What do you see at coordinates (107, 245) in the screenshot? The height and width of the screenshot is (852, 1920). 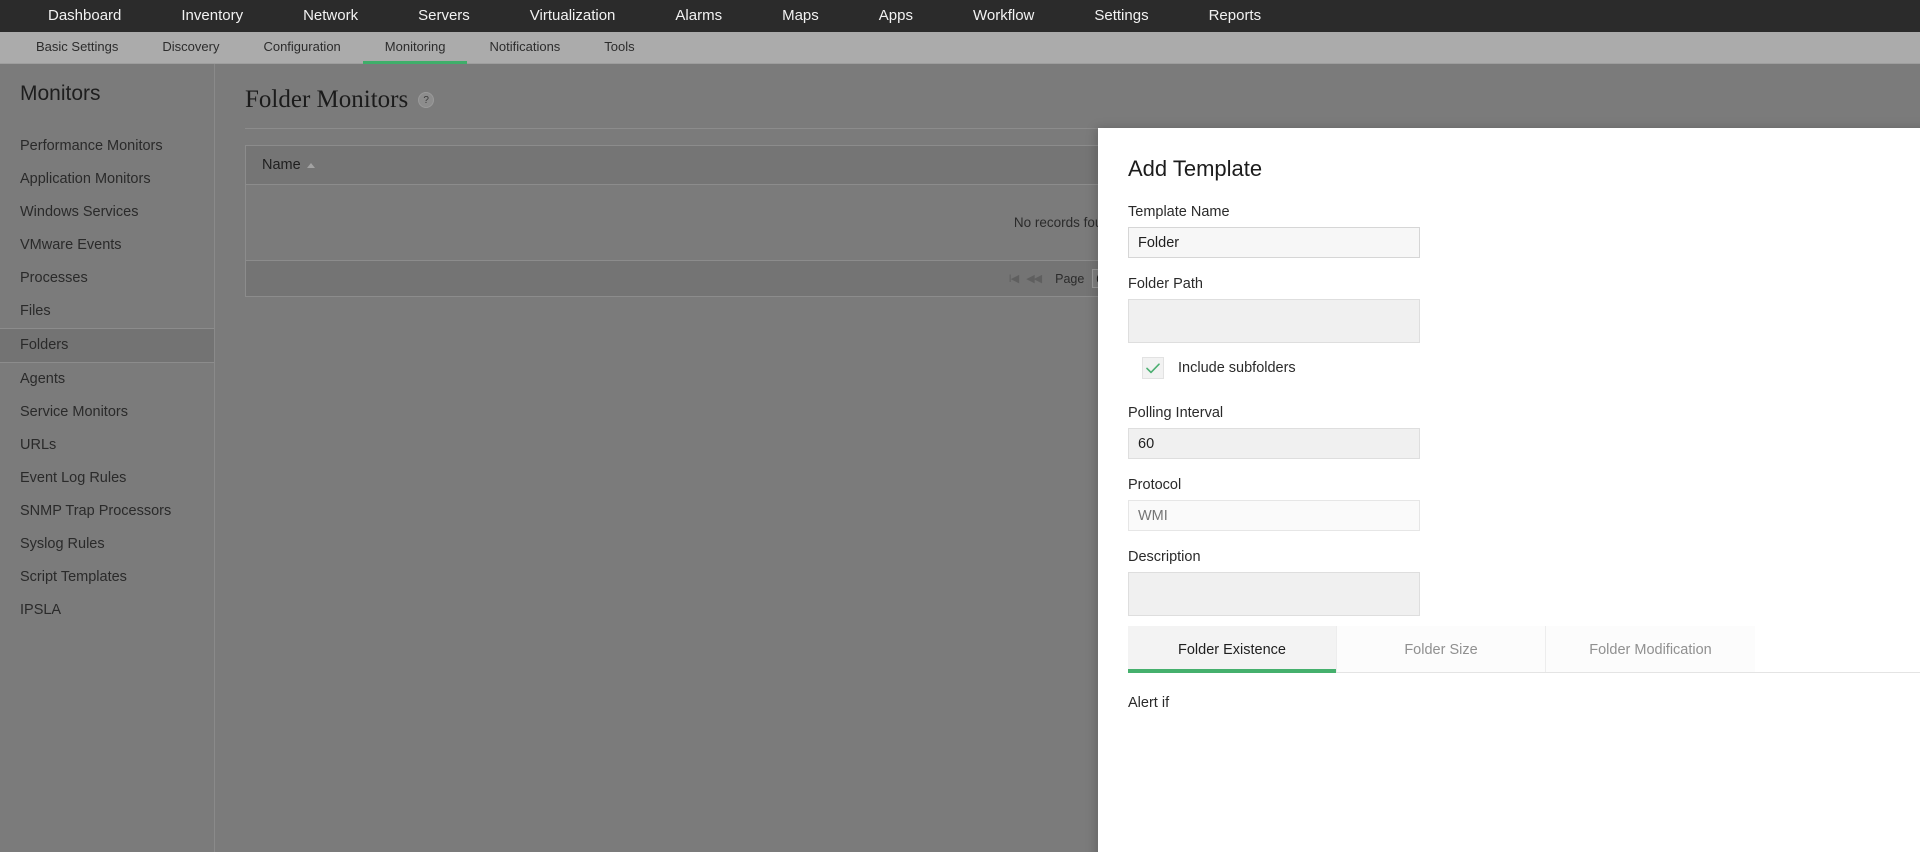 I see `sidebar-item-vmware-events: VMware Events` at bounding box center [107, 245].